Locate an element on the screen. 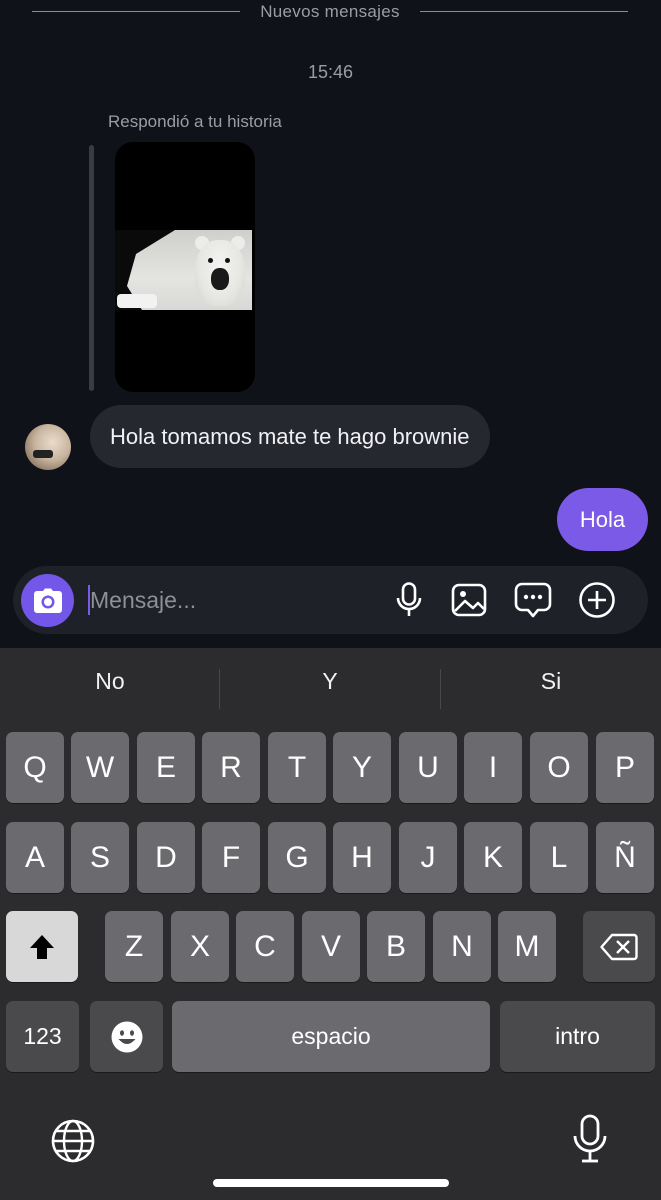 This screenshot has height=1200, width=661. key-b: B is located at coordinates (396, 946).